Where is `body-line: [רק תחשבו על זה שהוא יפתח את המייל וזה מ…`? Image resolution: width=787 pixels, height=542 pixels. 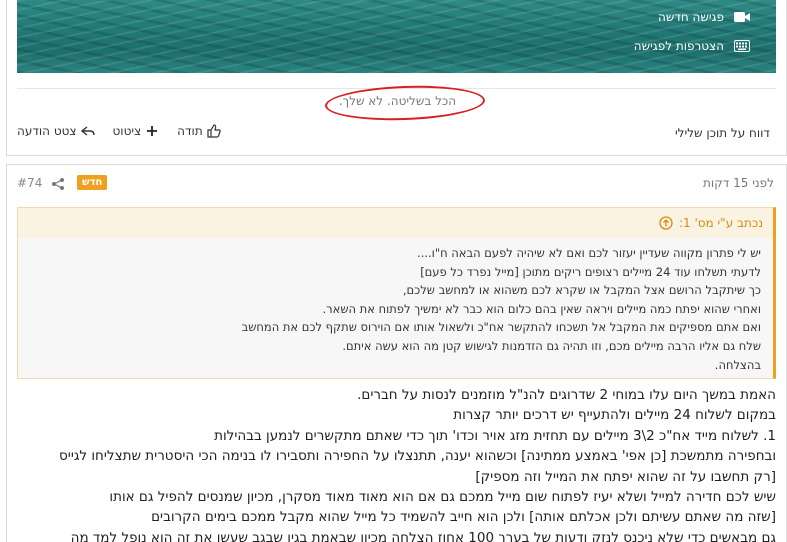
body-line: [רק תחשבו על זה שהוא יפתח את המייל וזה מ… is located at coordinates (625, 476).